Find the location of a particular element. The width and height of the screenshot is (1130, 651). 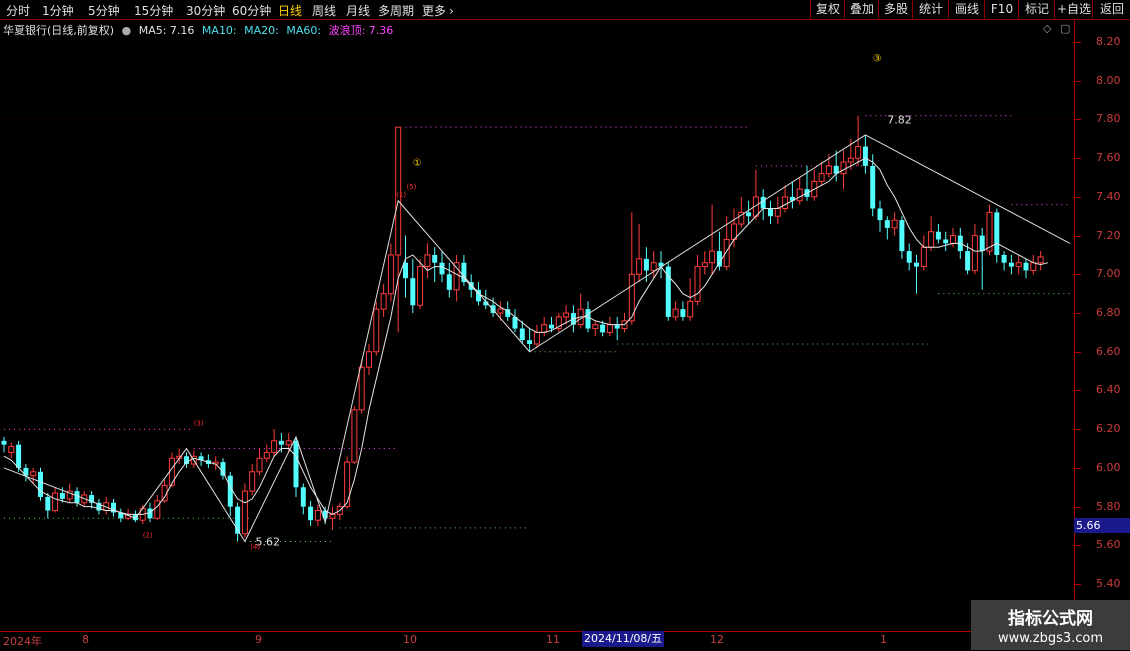

wave-mark: (5) is located at coordinates (412, 187).